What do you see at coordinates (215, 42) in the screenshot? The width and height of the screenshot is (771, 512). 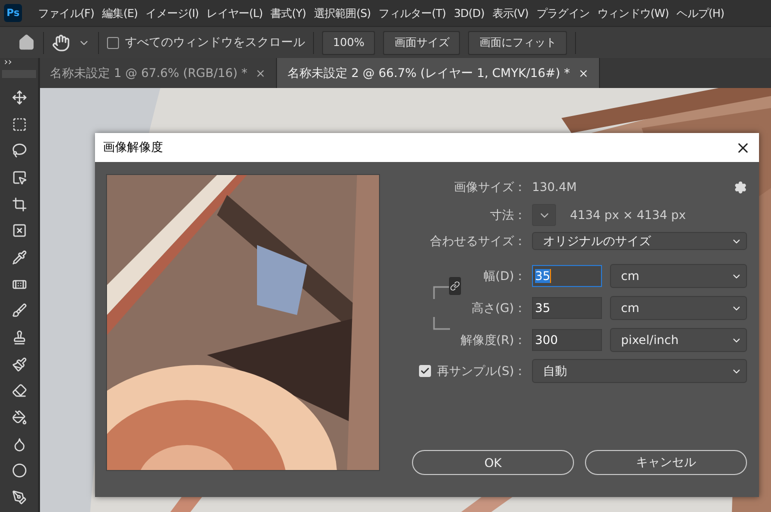 I see `checkbox-label: すべてのウィンドウをスクロール` at bounding box center [215, 42].